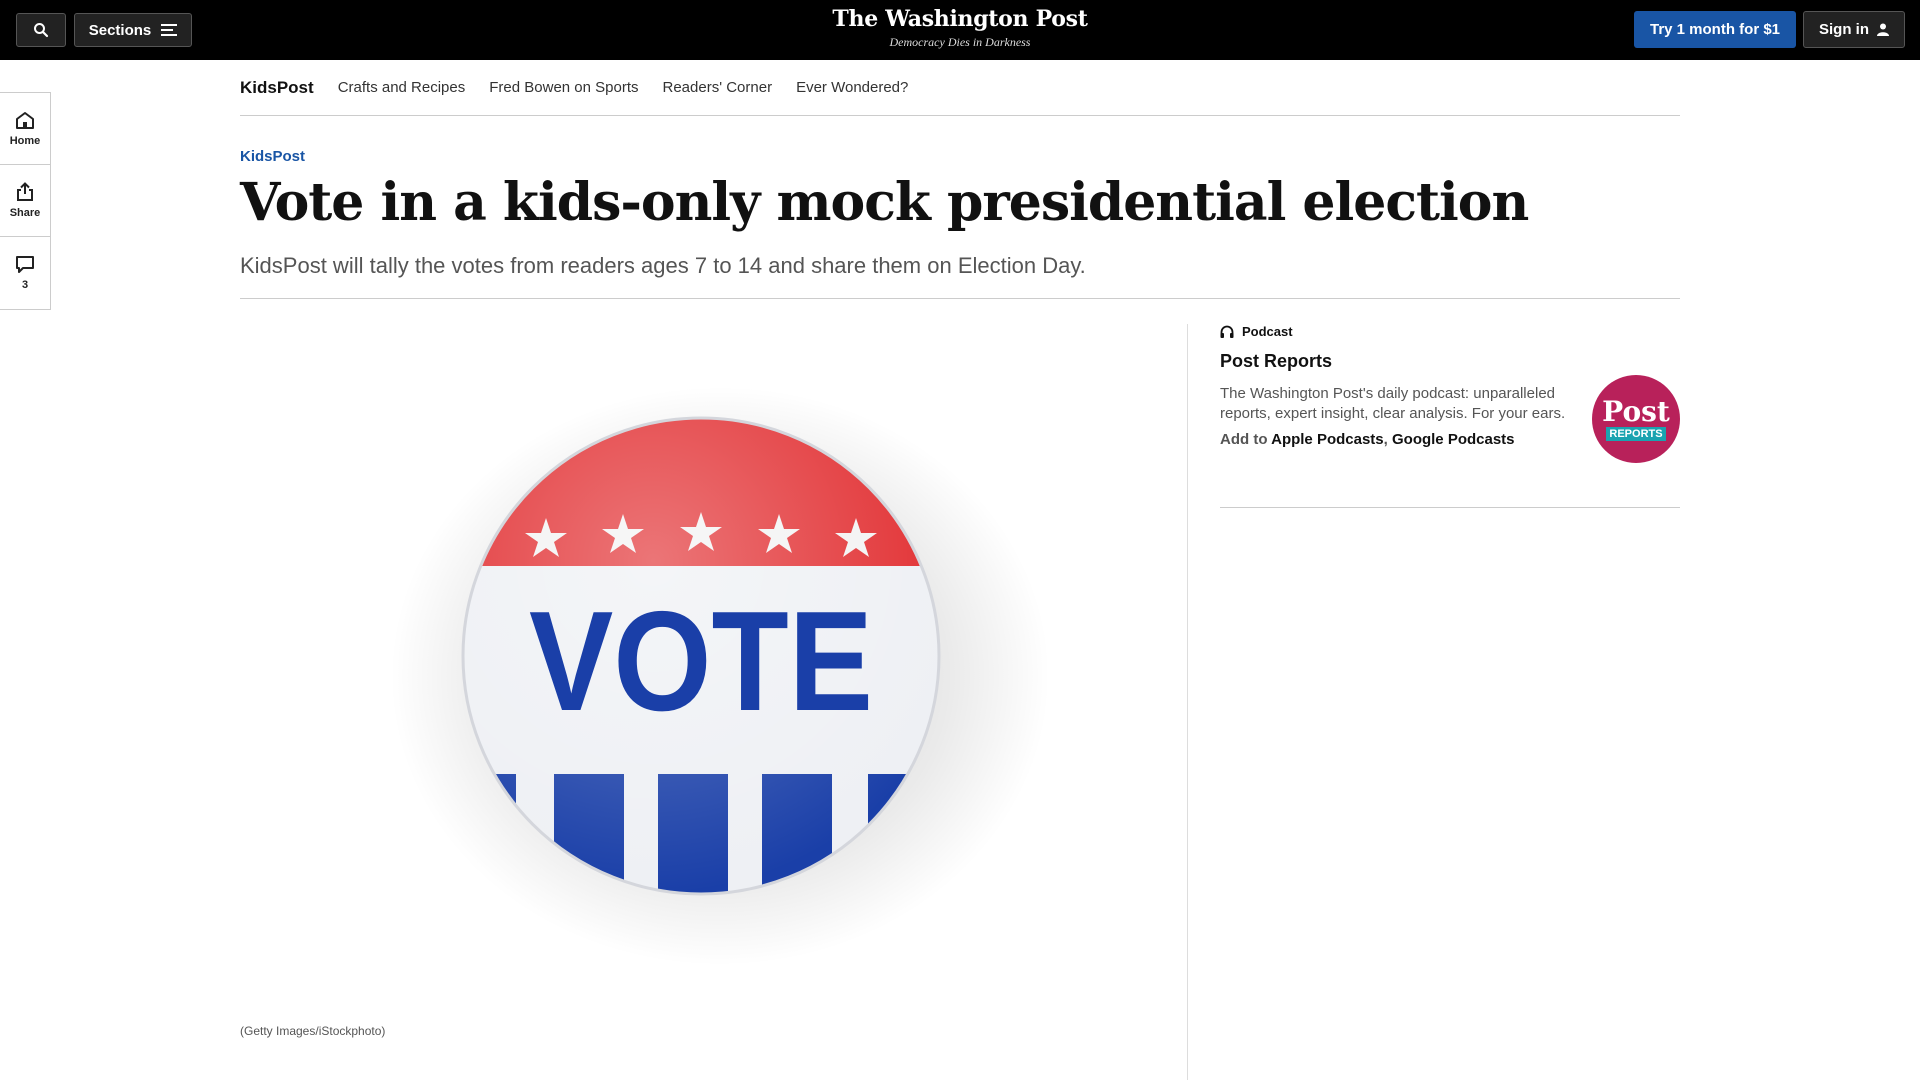  I want to click on comment-icon, so click(25, 264).